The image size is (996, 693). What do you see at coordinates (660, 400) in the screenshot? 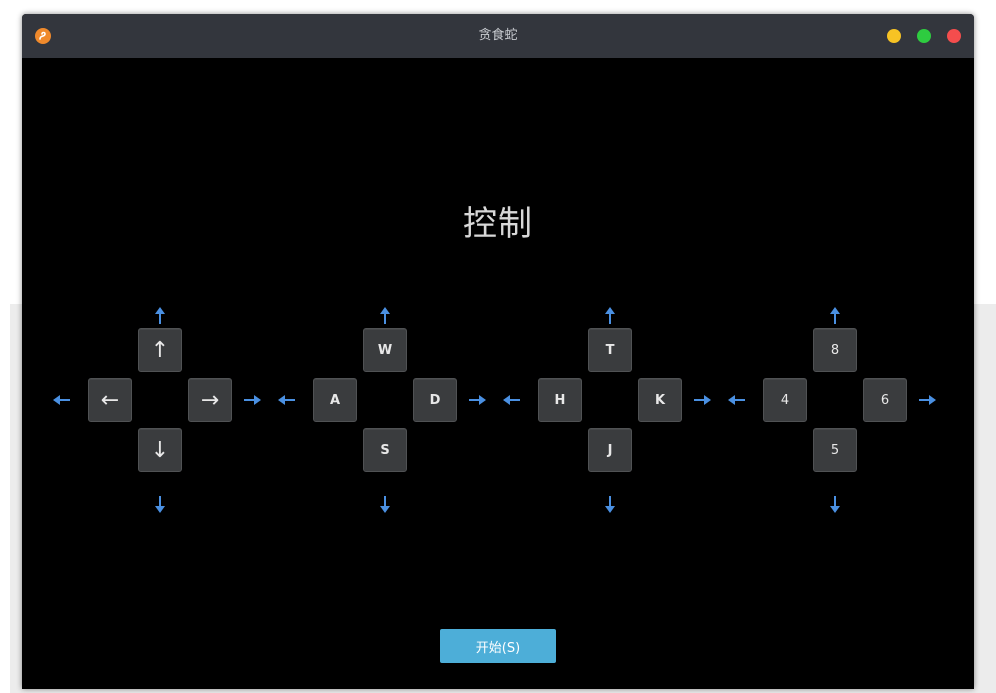
I see `thkj-key-right: K` at bounding box center [660, 400].